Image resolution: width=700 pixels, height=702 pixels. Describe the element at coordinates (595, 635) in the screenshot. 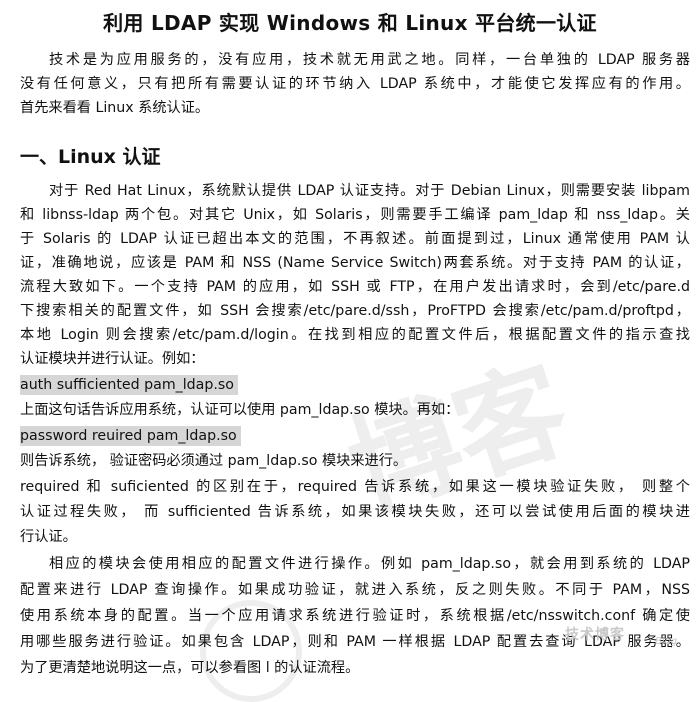

I see `watermark-badge: 技术博客` at that location.